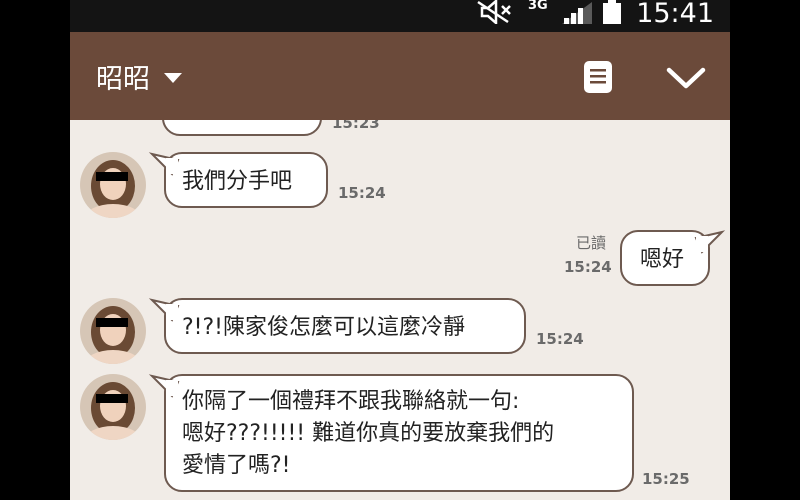  I want to click on message-bubble: 我們分手吧, so click(238, 180).